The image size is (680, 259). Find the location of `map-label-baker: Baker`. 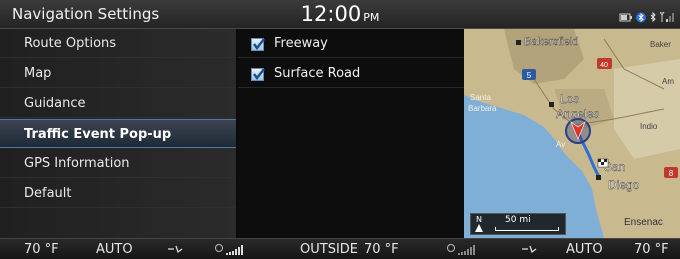

map-label-baker: Baker is located at coordinates (660, 44).